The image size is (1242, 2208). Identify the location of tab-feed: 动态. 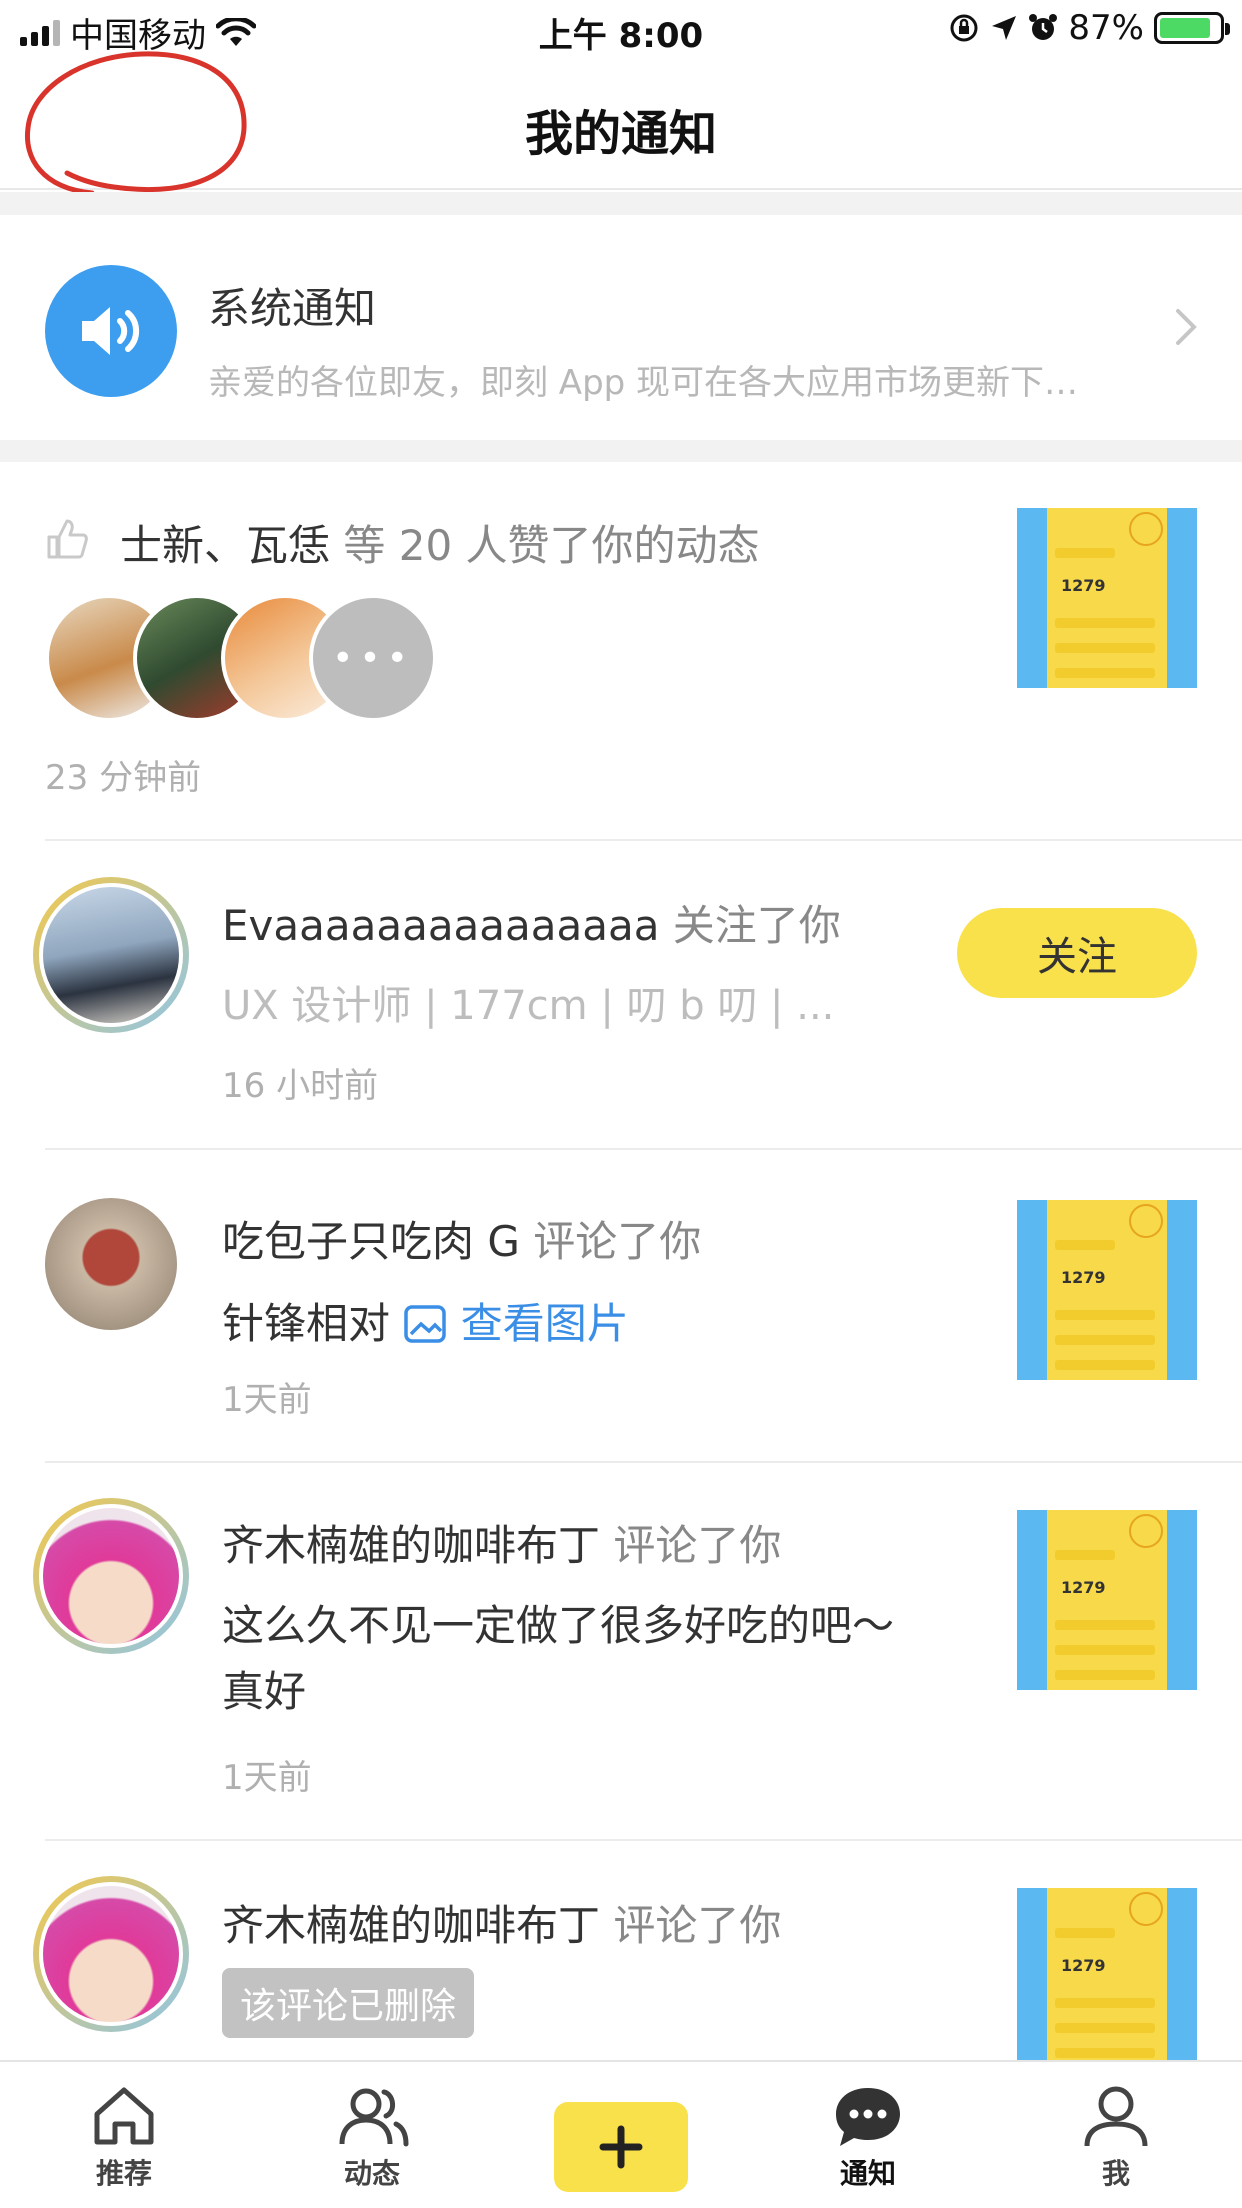
(372, 2135).